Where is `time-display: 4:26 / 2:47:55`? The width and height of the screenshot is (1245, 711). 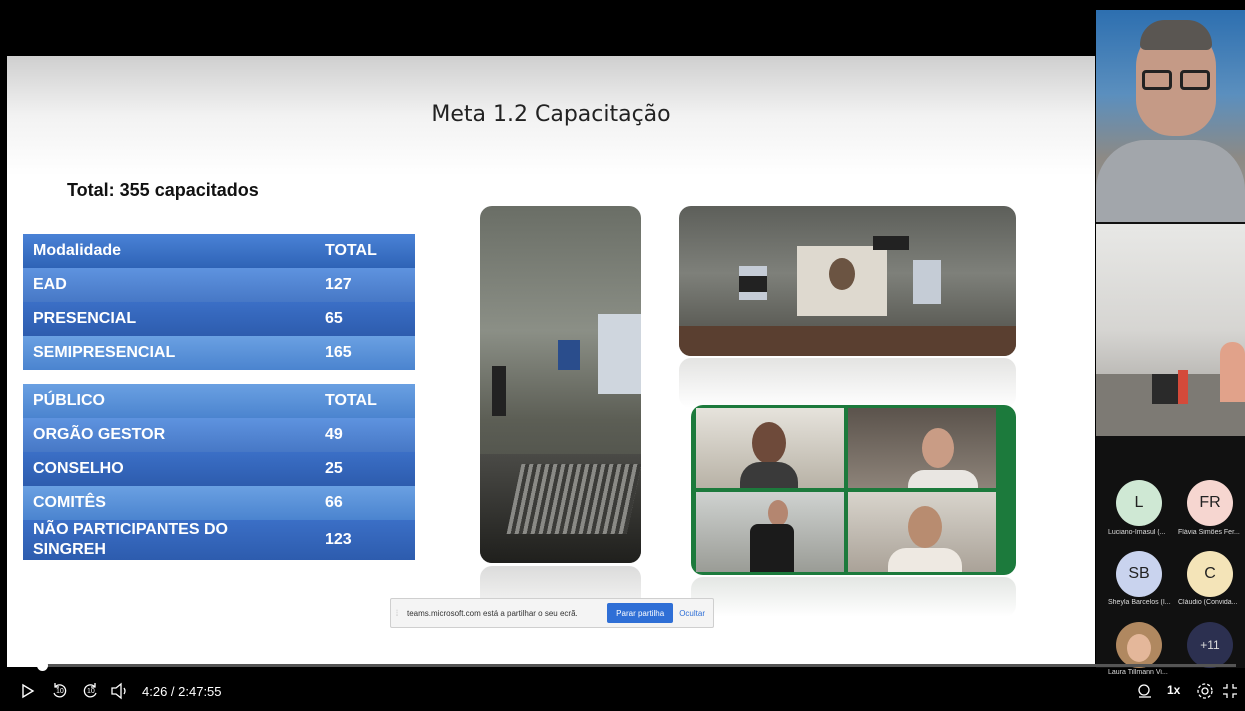
time-display: 4:26 / 2:47:55 is located at coordinates (182, 691).